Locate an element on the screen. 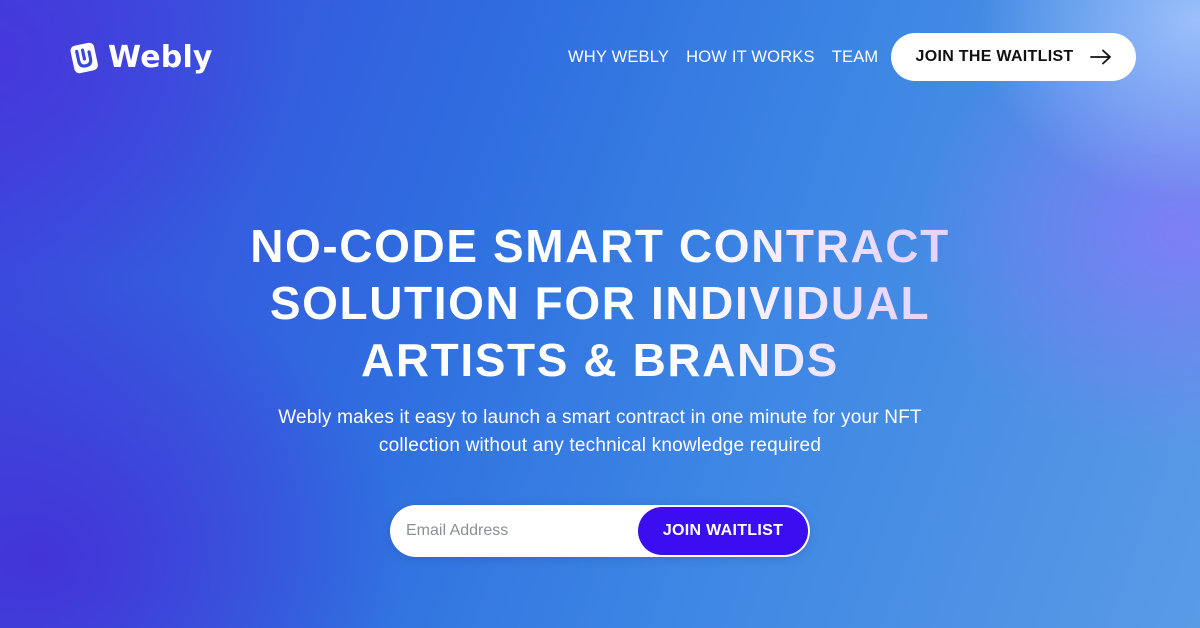 The image size is (1200, 628). hero-title-line: ARTISTS & BRANDS is located at coordinates (600, 360).